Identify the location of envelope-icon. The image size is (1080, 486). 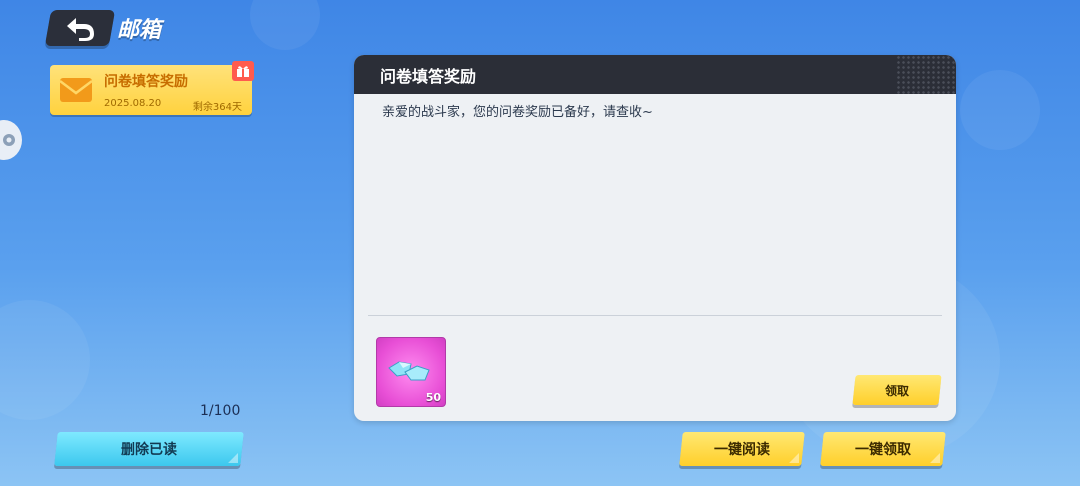
(76, 90).